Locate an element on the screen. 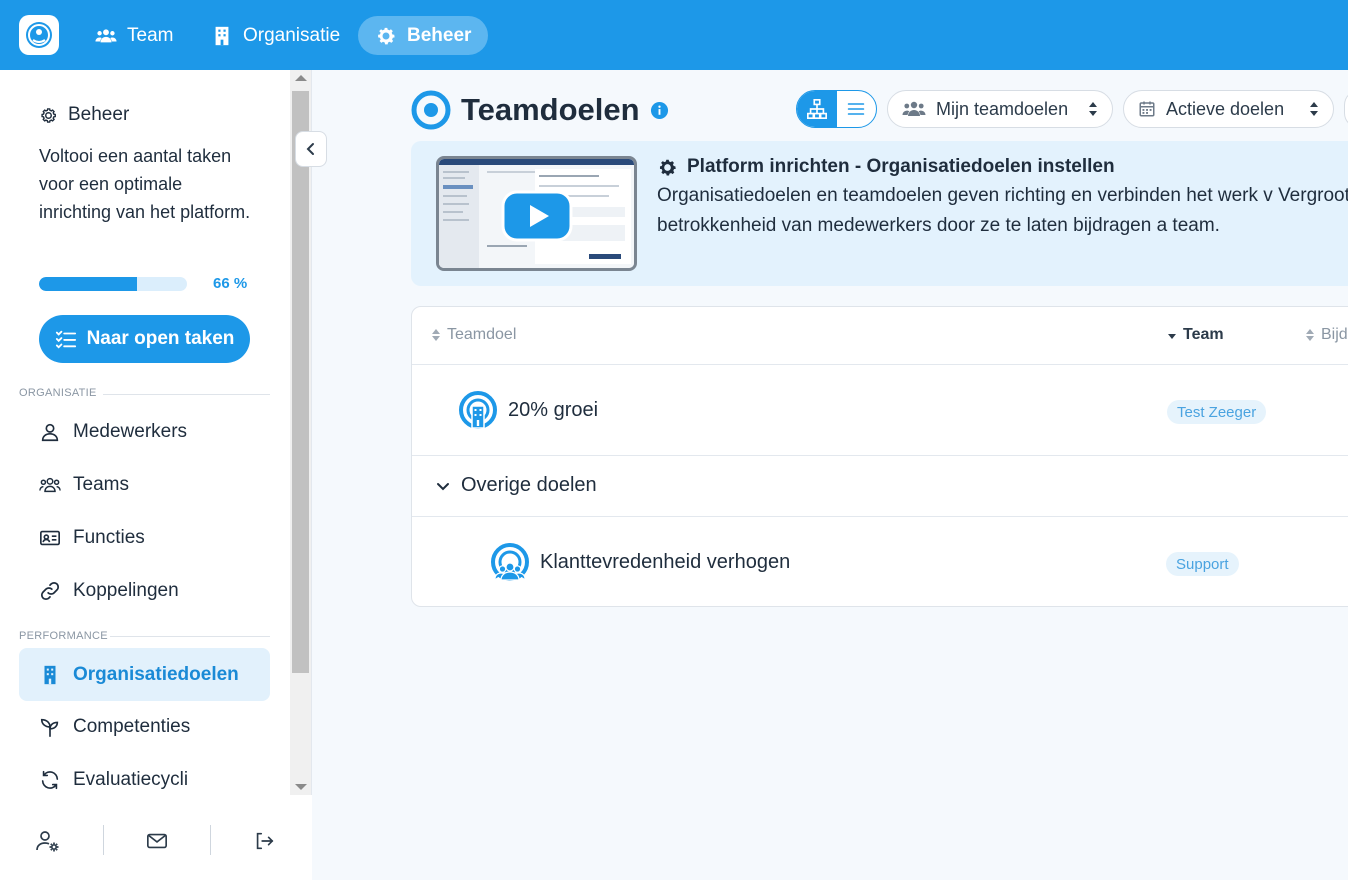 The width and height of the screenshot is (1348, 880). app-logo is located at coordinates (39, 35).